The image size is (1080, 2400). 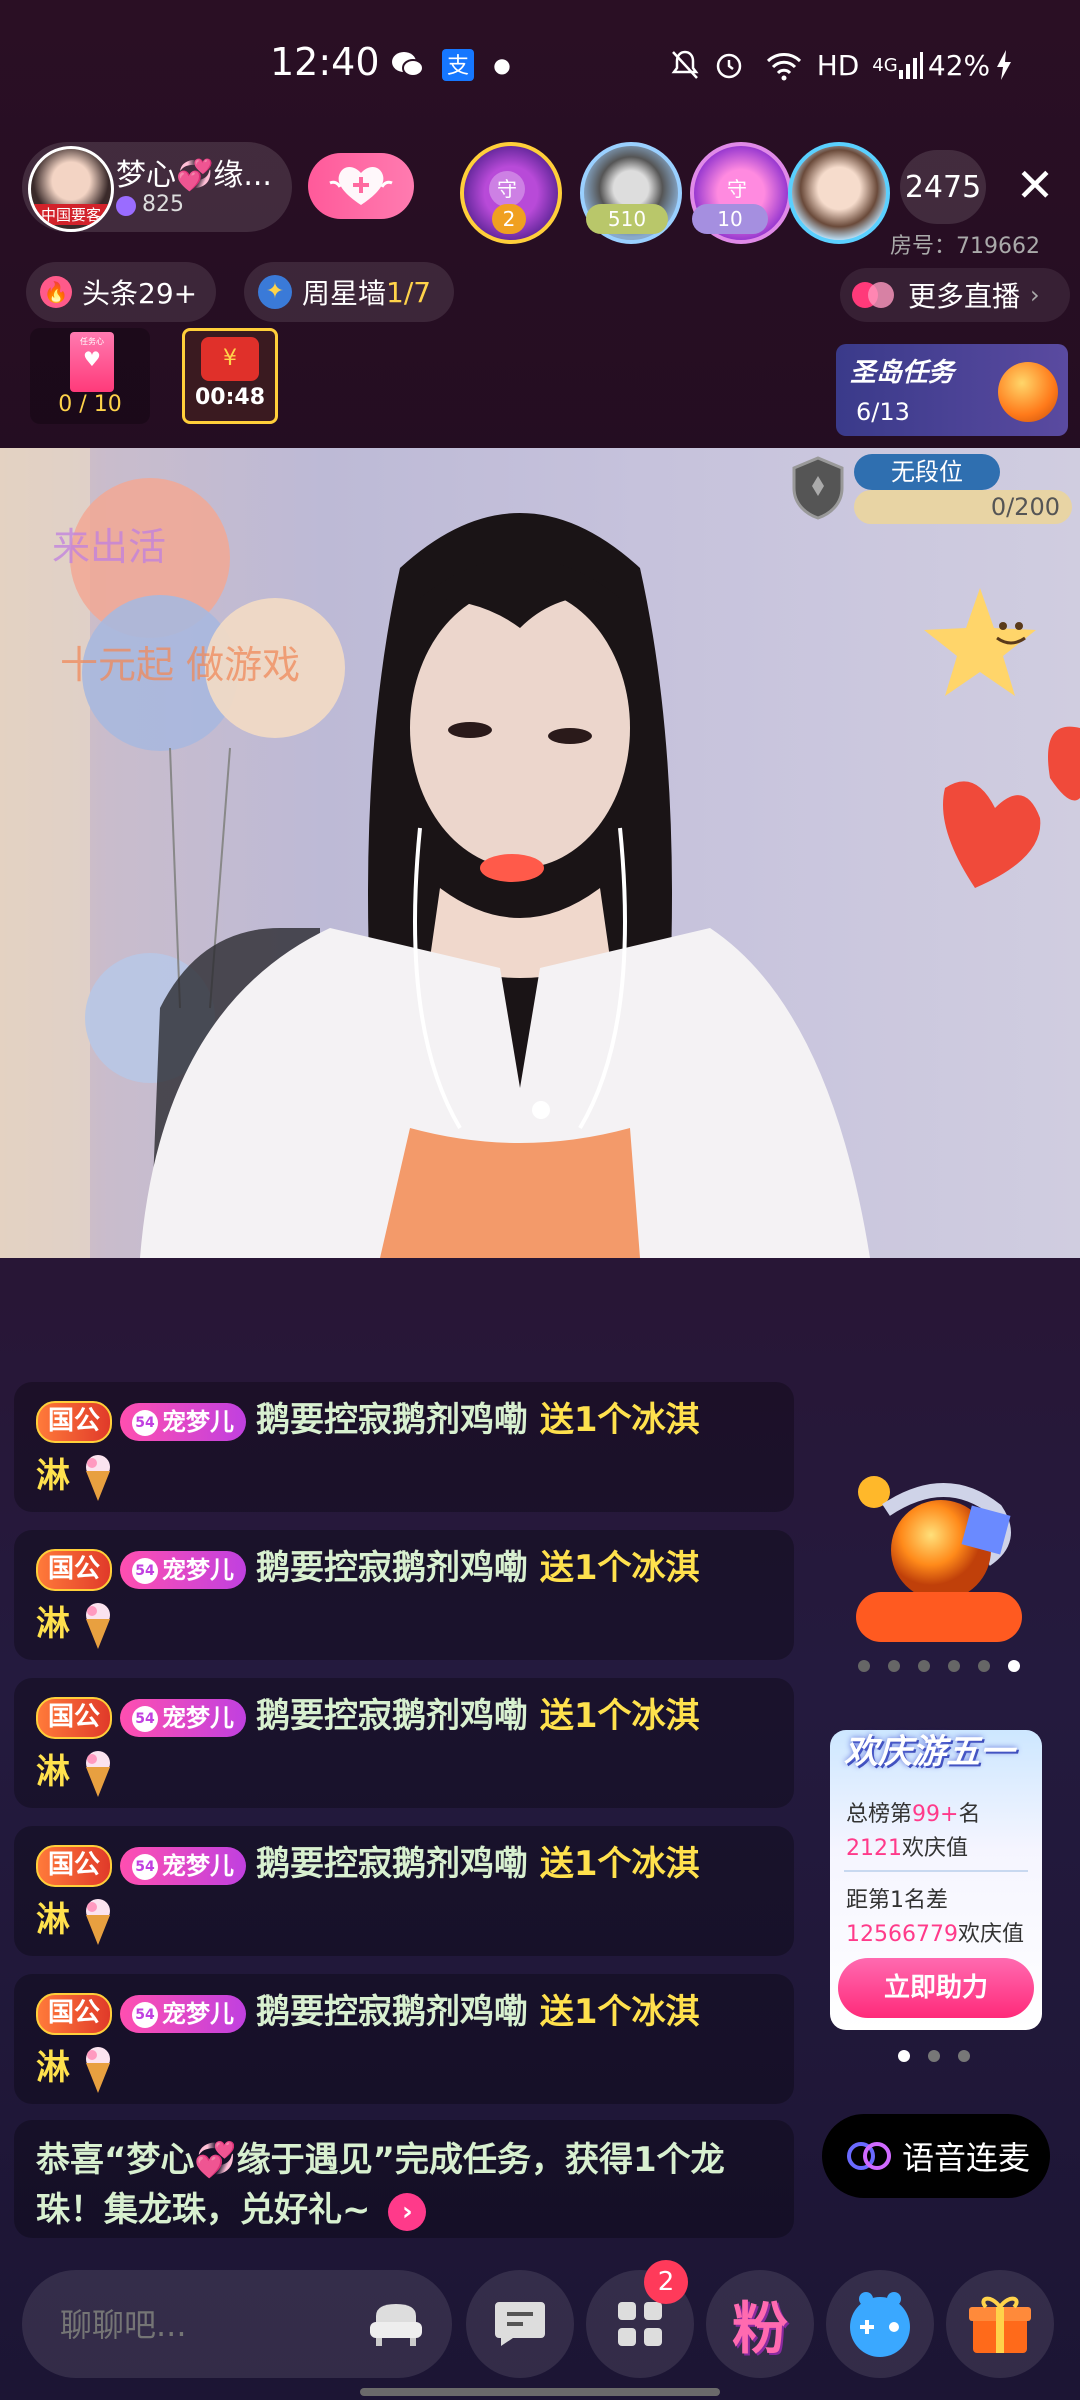 I want to click on charging-icon, so click(x=1004, y=65).